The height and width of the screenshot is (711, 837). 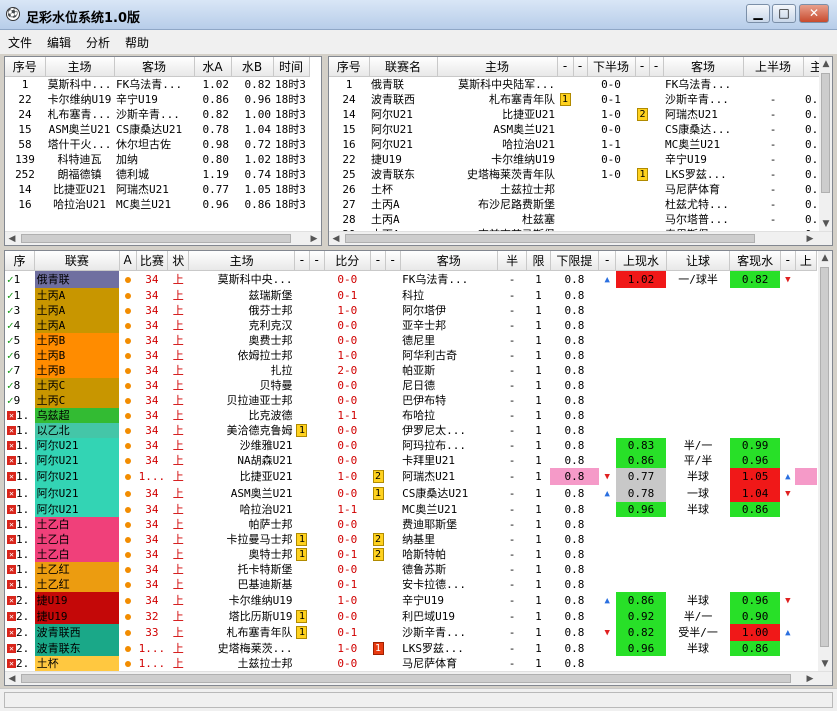 I want to click on table-row: 22 捷U19 卡尔维纳U19 0-0 辛宁U19-0., so click(x=579, y=159).